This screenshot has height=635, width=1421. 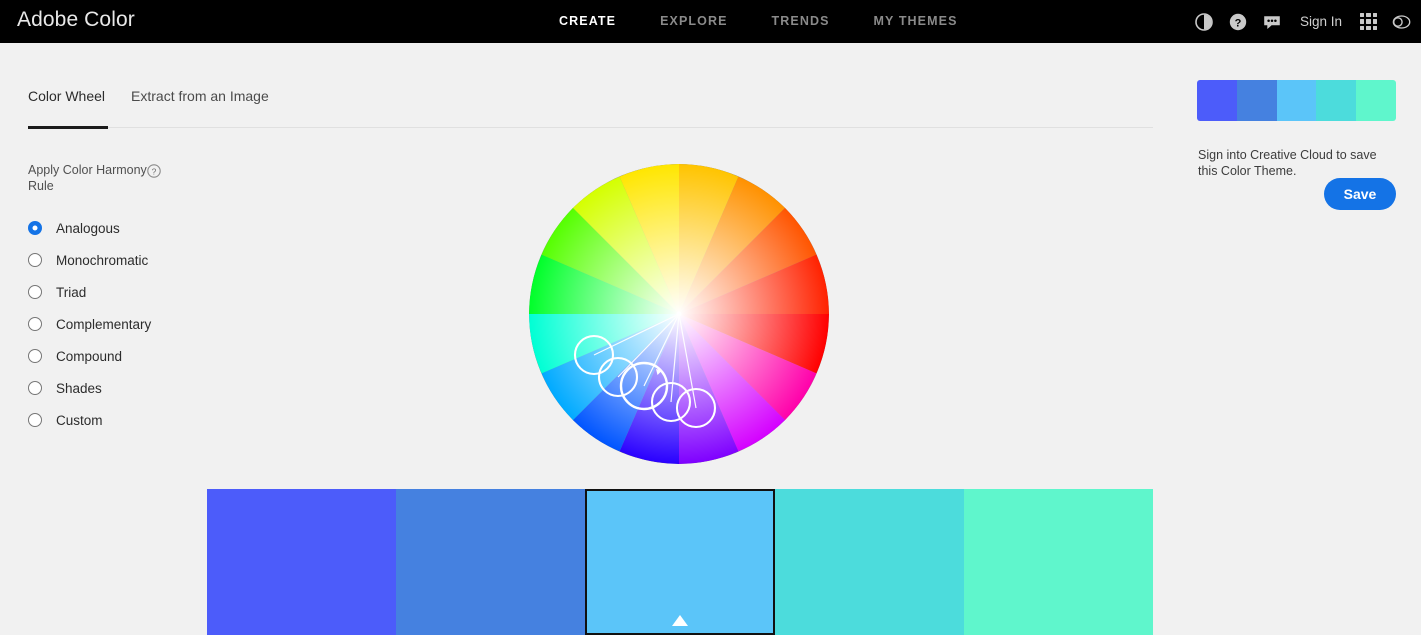 I want to click on harmony-help-icon: ?, so click(x=154, y=171).